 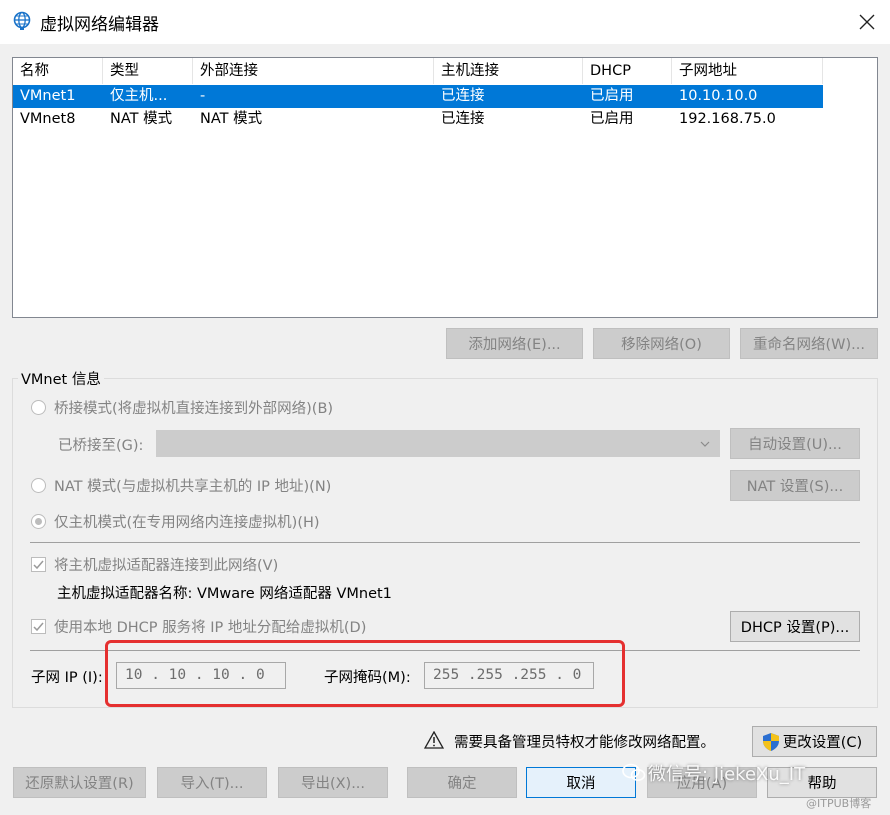 I want to click on bridge-mode-radio, so click(x=38, y=407).